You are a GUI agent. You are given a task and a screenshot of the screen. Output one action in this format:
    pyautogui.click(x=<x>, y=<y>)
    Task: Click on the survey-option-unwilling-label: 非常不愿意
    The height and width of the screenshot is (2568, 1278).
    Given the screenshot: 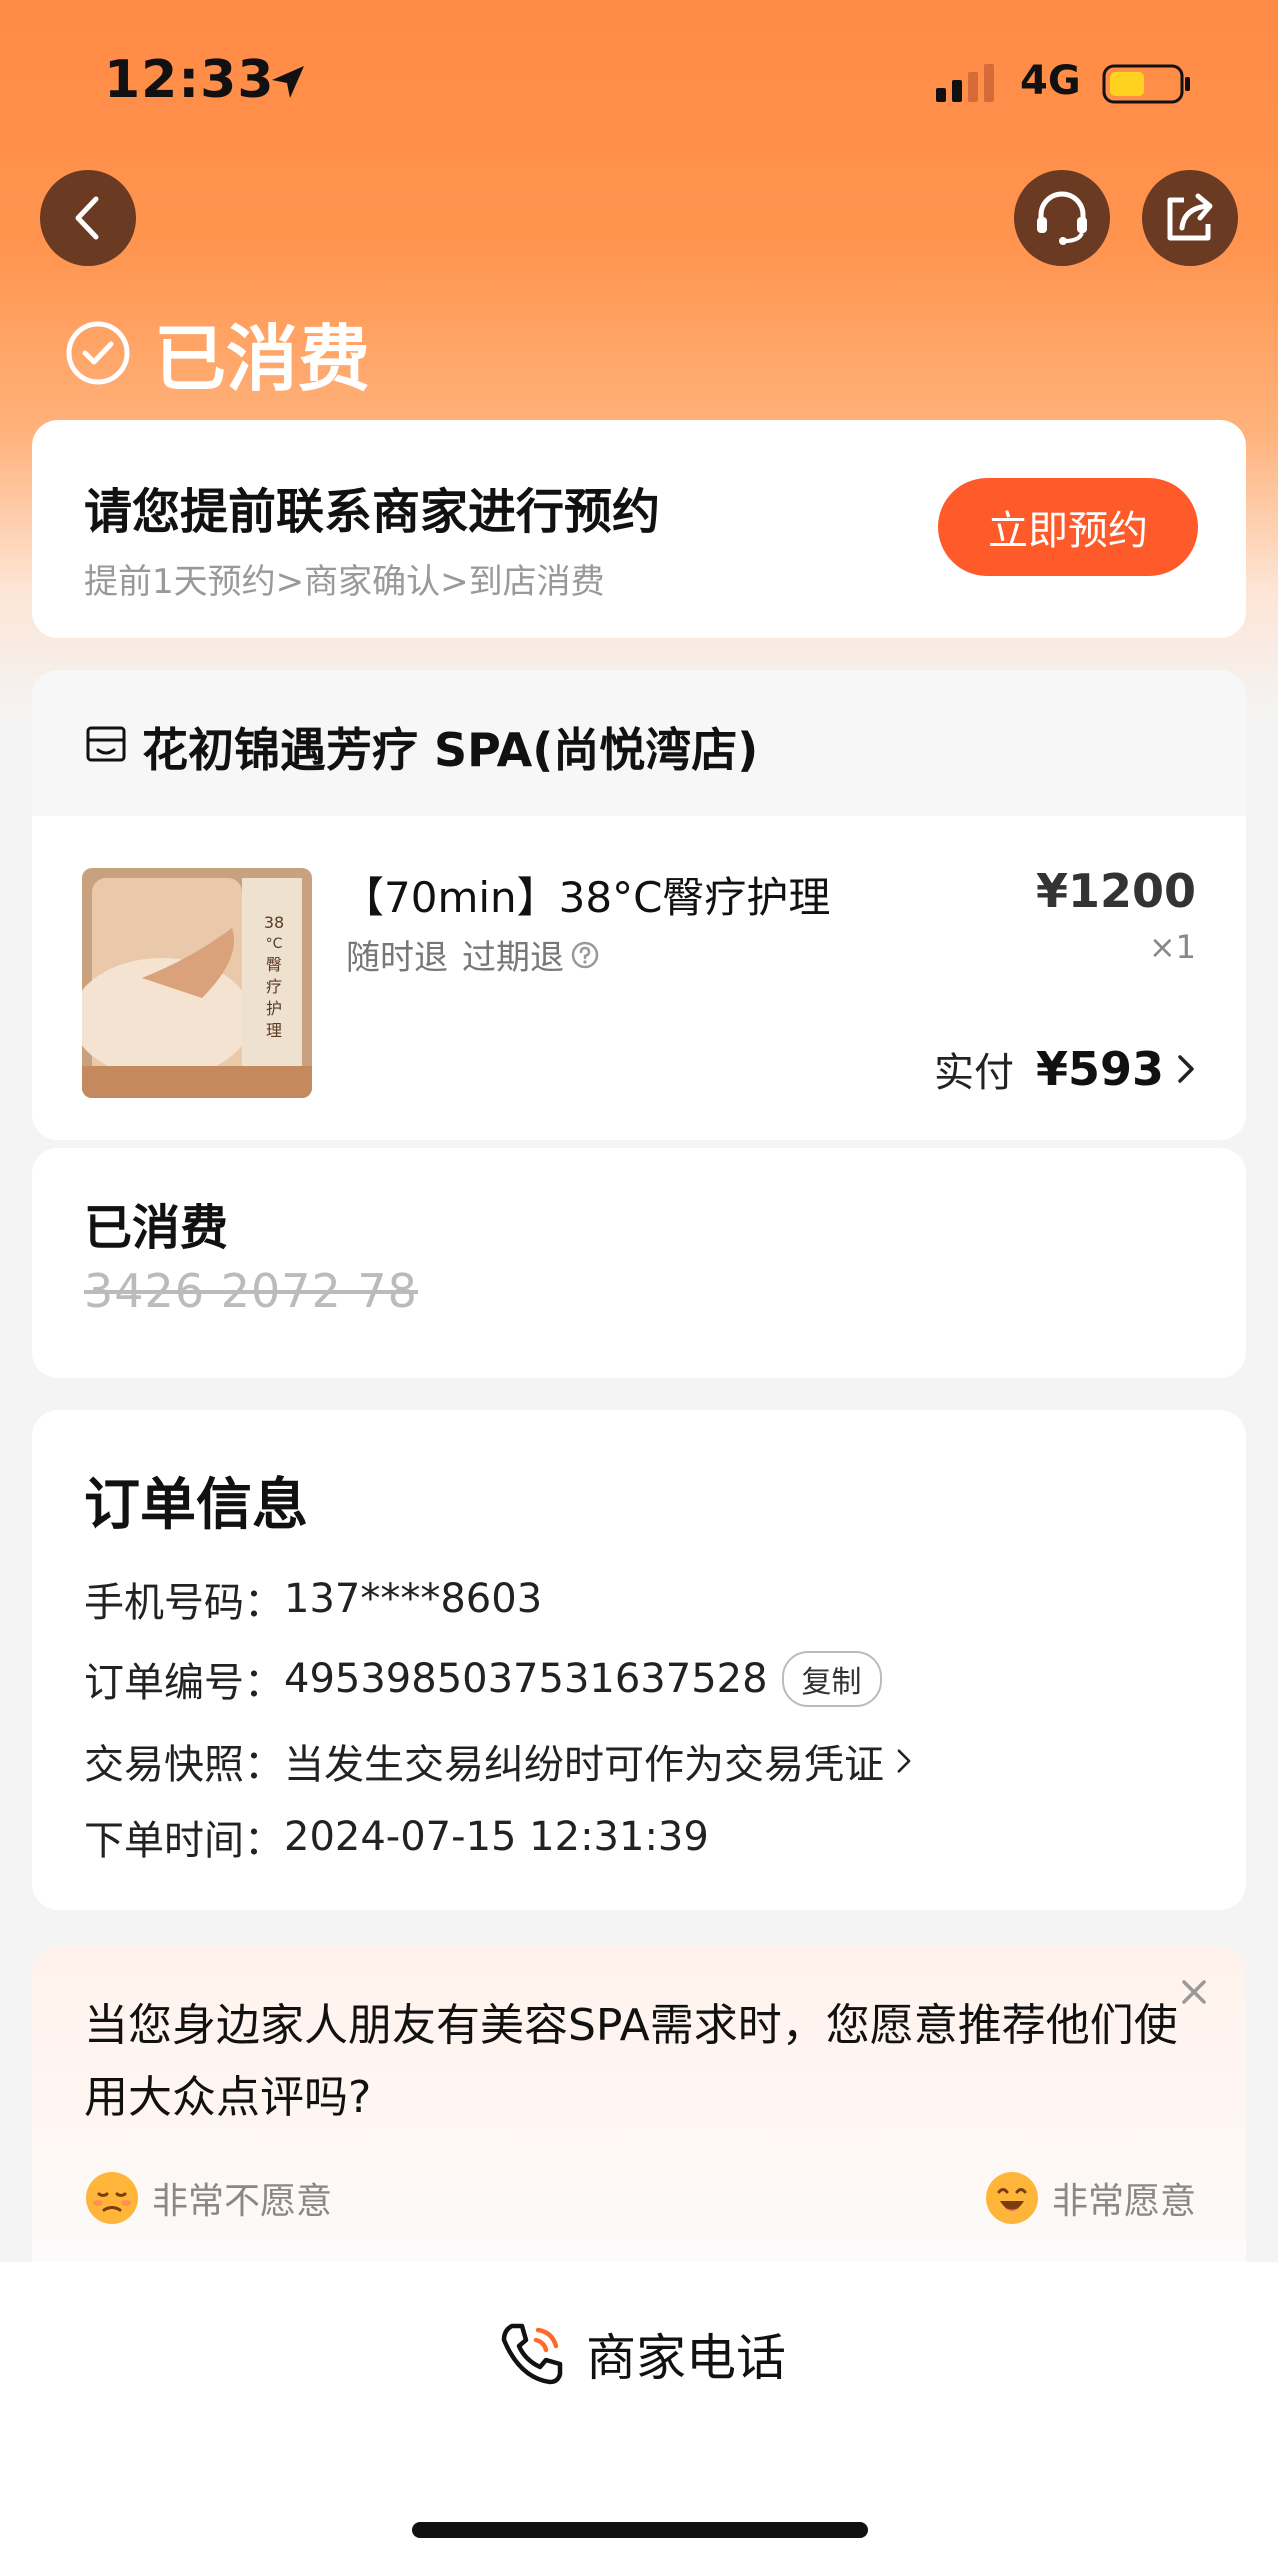 What is the action you would take?
    pyautogui.click(x=242, y=2201)
    